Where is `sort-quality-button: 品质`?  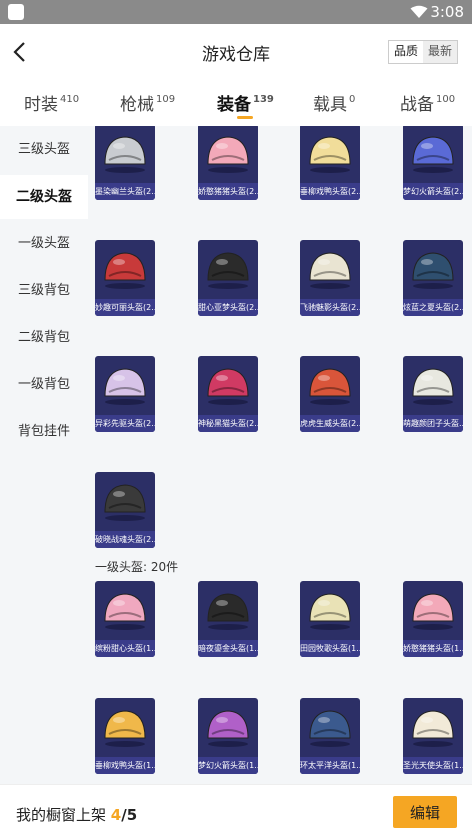 sort-quality-button: 品质 is located at coordinates (406, 52).